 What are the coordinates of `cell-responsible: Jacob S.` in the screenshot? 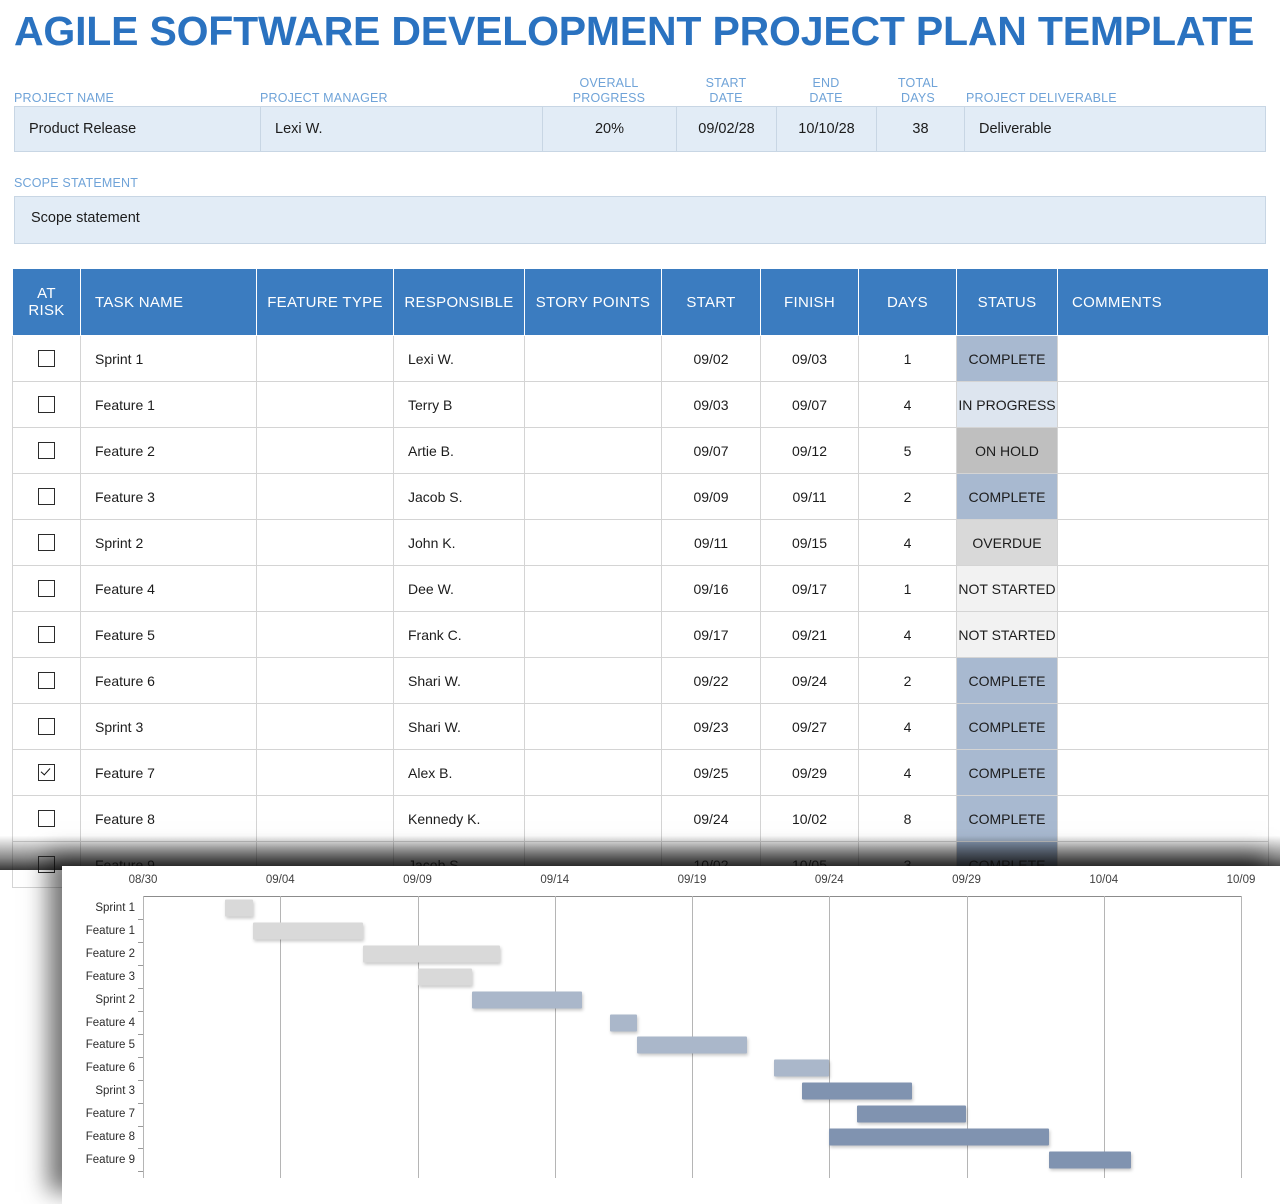 It's located at (459, 496).